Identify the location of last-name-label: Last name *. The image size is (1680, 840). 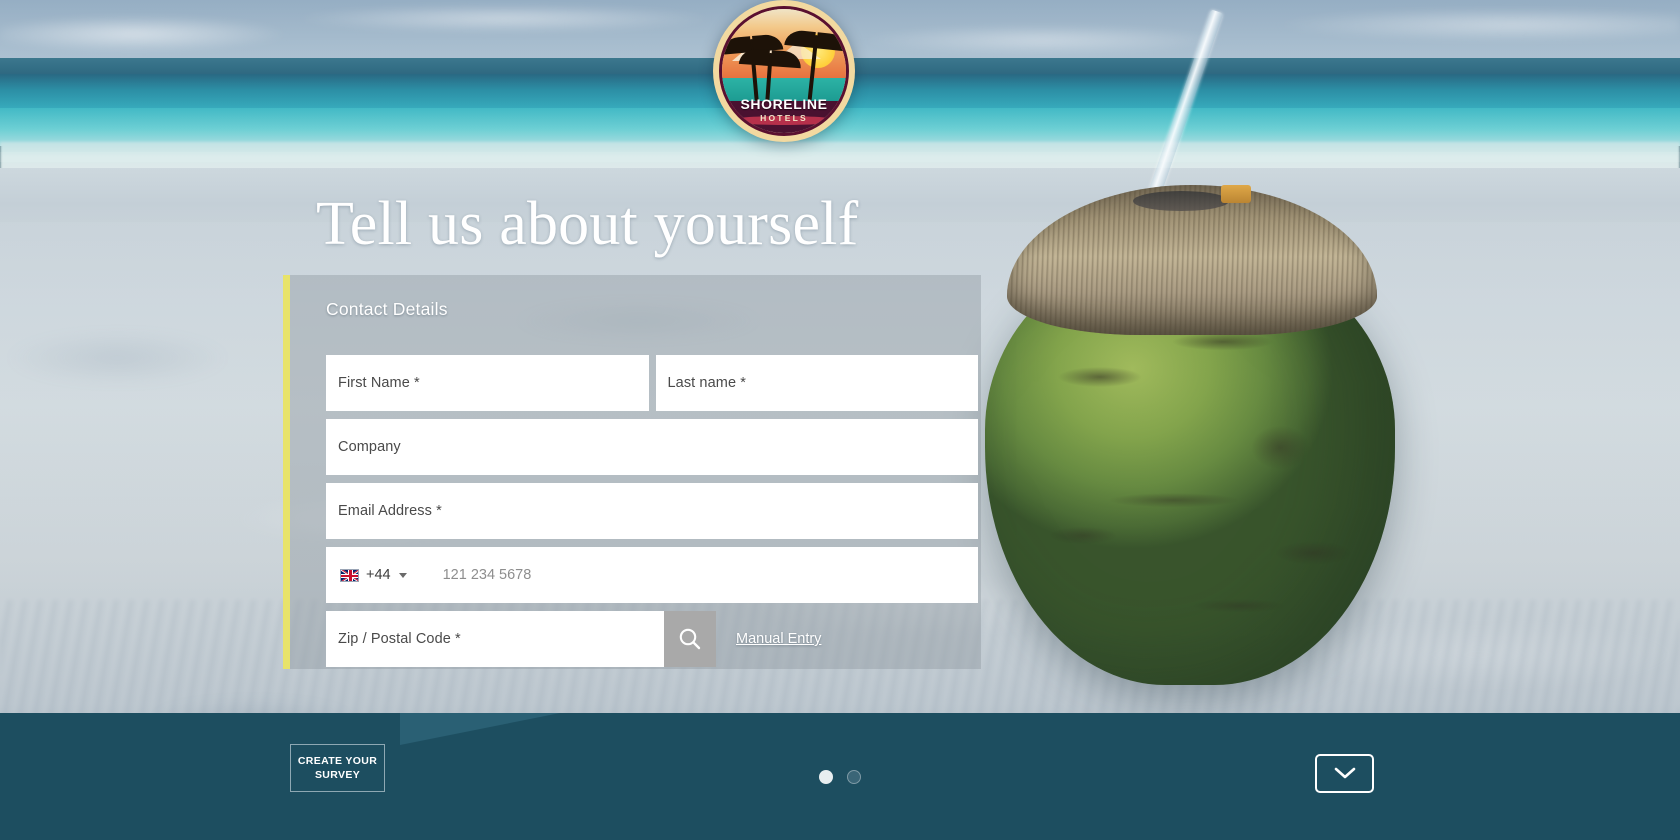
(706, 383).